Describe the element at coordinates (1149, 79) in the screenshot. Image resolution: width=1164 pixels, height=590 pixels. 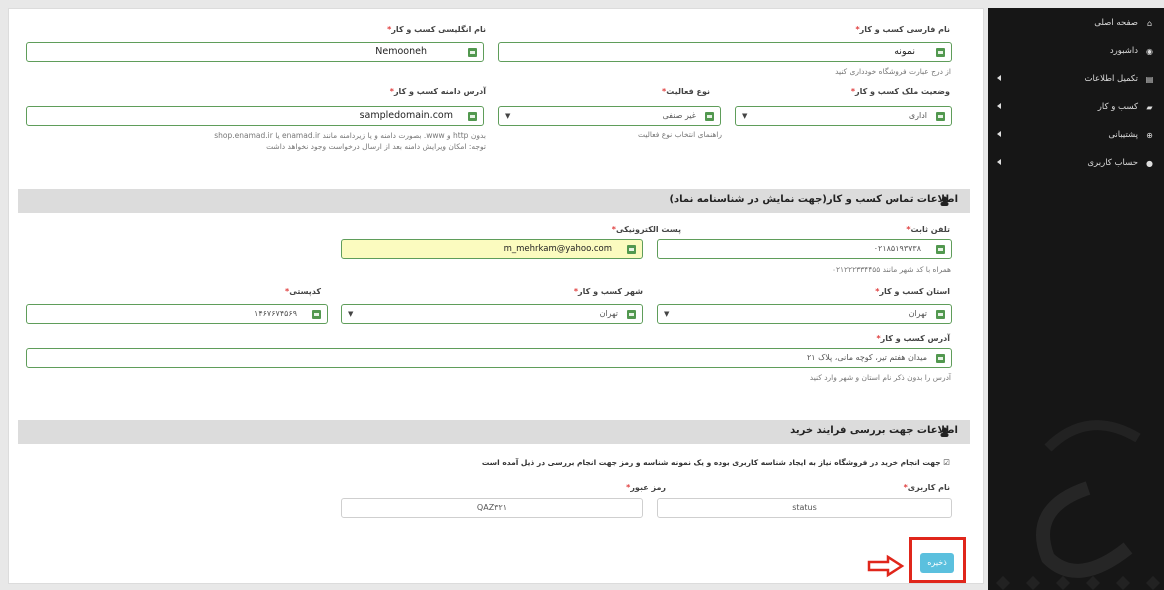
I see `form-icon: ▤` at that location.